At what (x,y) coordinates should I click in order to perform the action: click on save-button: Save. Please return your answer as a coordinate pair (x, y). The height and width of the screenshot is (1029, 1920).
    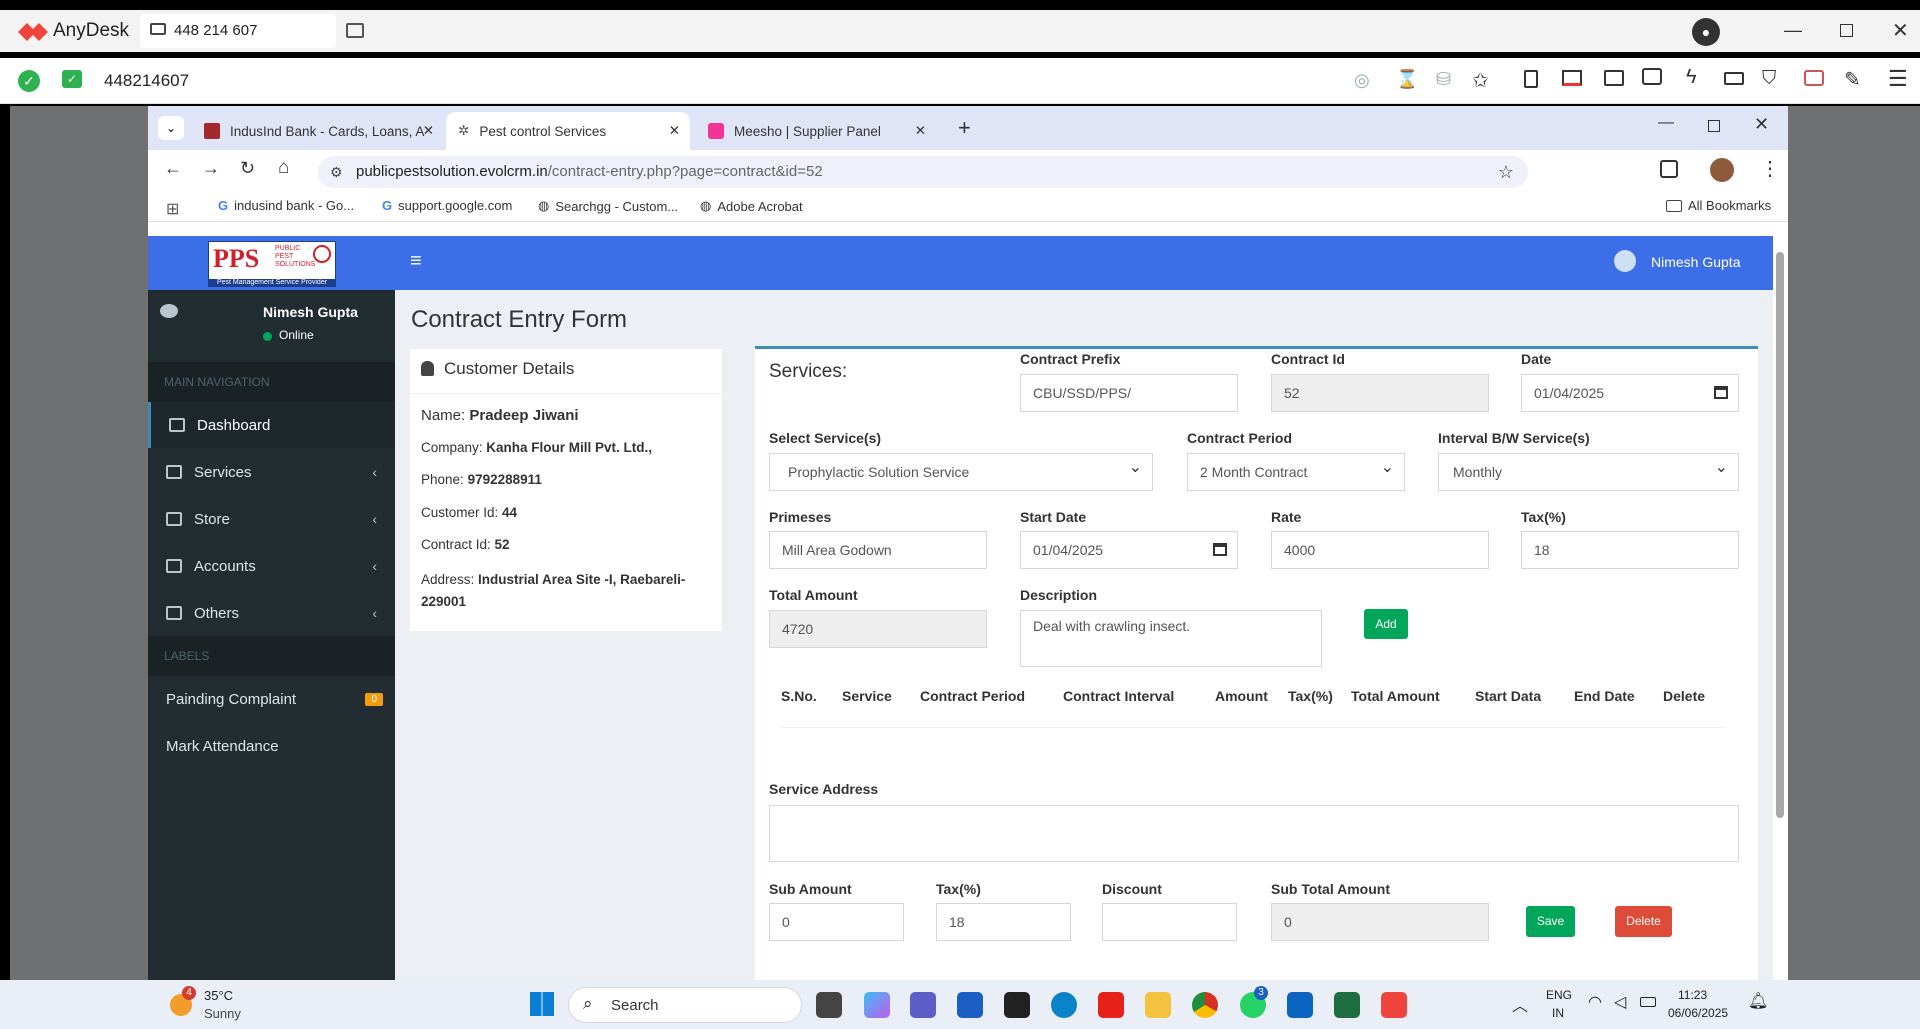
    Looking at the image, I should click on (1550, 921).